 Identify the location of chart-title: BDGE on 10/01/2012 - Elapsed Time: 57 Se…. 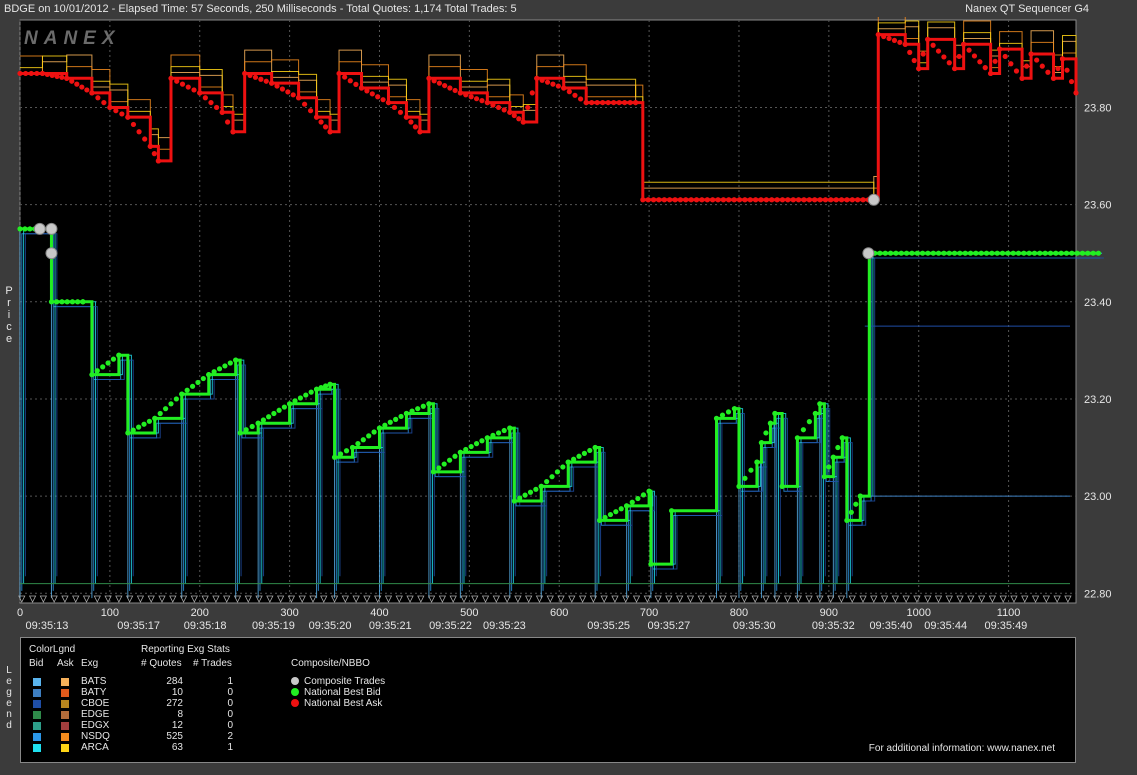
(260, 9).